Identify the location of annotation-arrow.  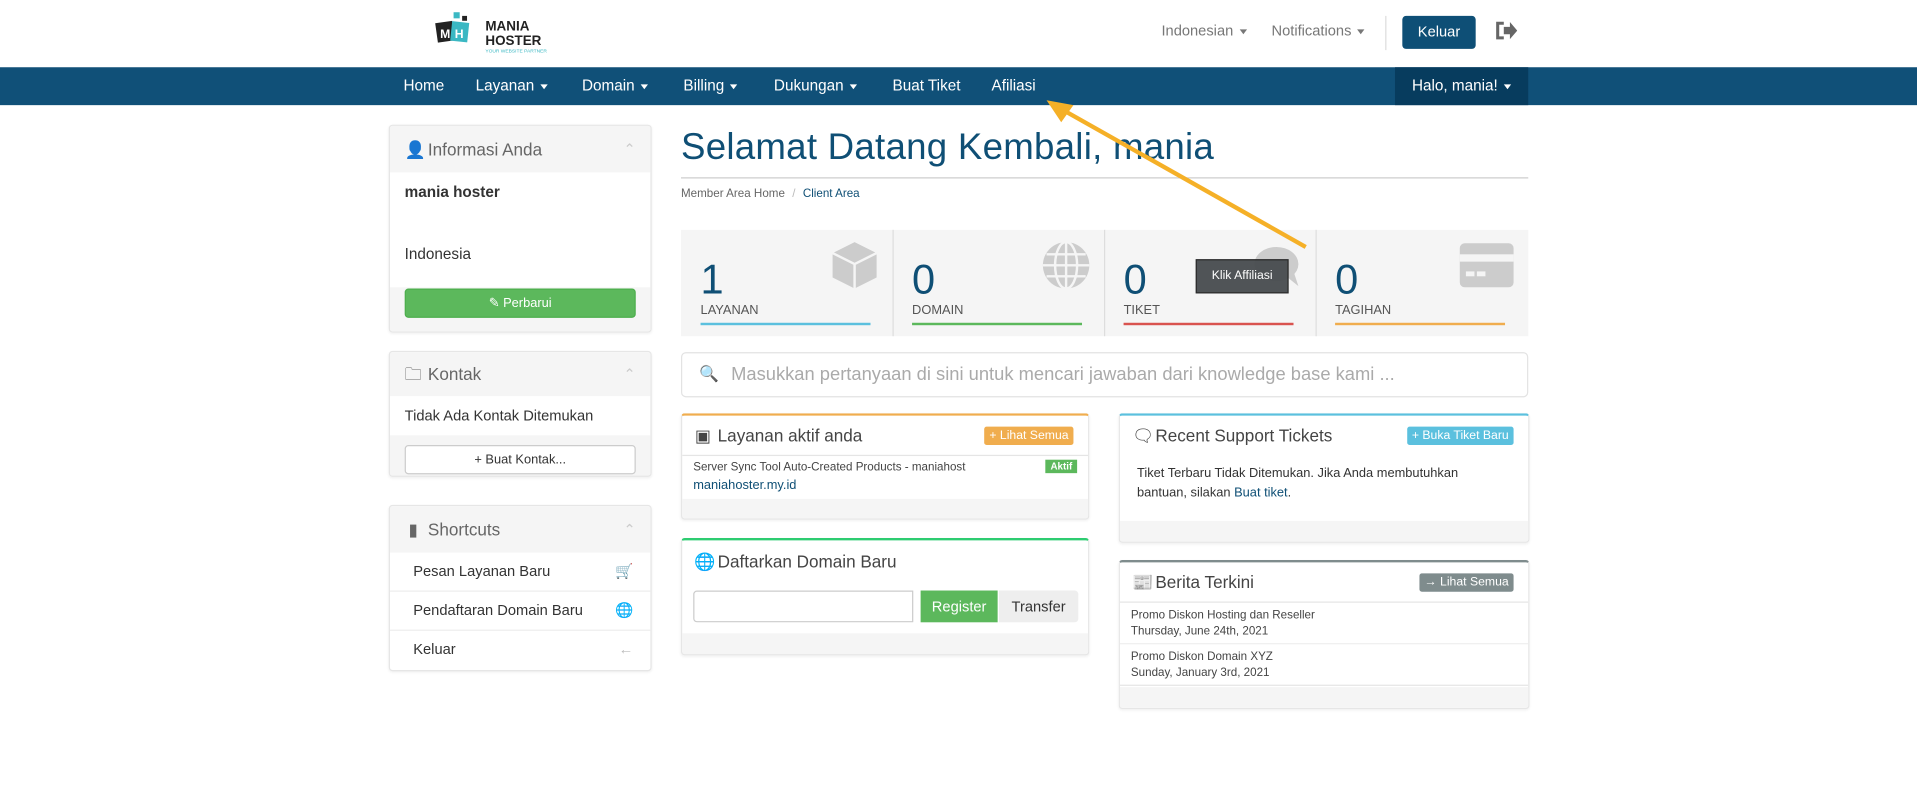
(1176, 174).